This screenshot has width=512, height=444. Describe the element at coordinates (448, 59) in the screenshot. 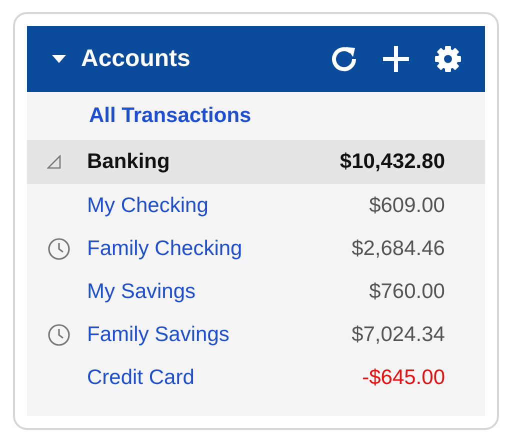

I see `settings-icon` at that location.